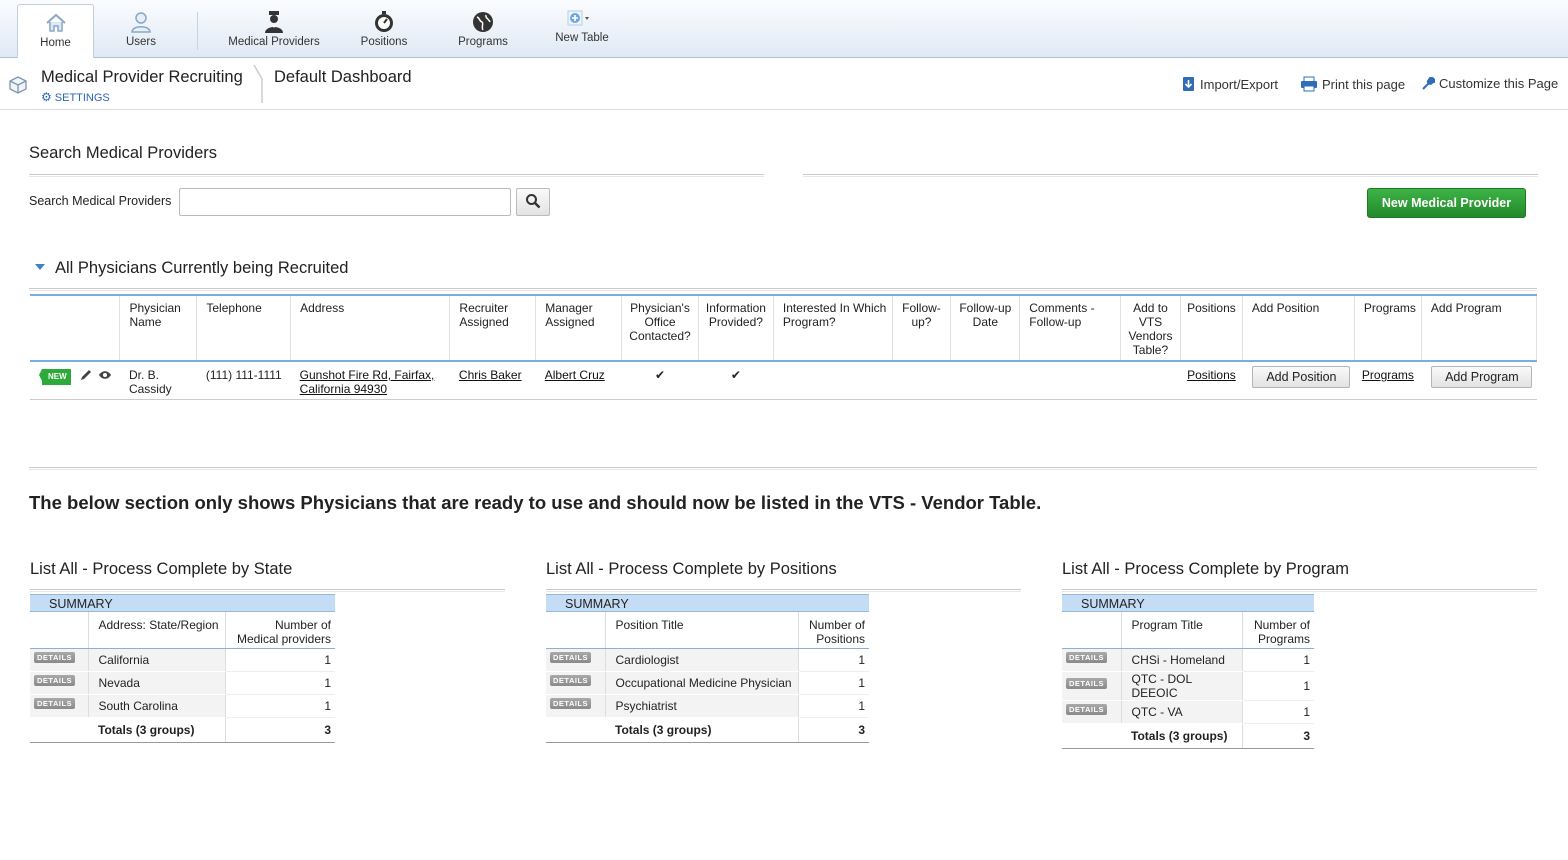 Image resolution: width=1568 pixels, height=860 pixels. What do you see at coordinates (156, 706) in the screenshot?
I see `group-label: South Carolina` at bounding box center [156, 706].